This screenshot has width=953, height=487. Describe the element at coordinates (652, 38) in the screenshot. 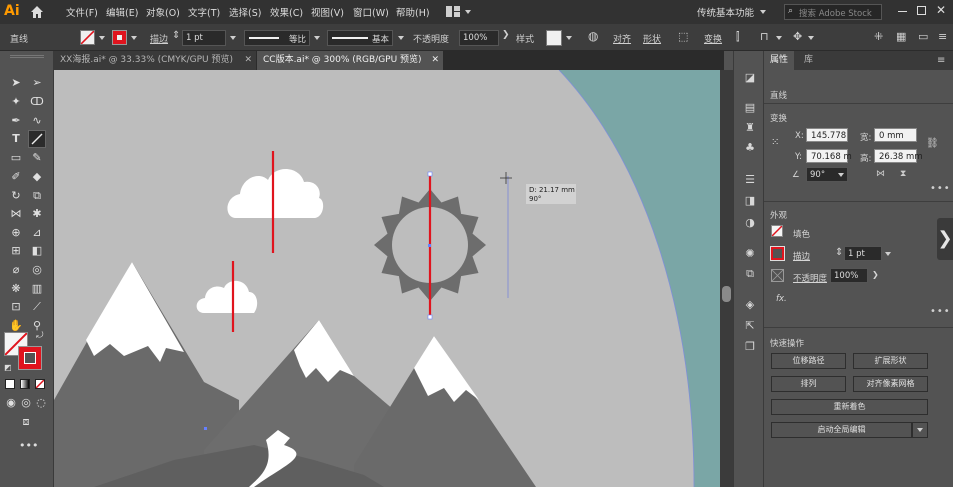

I see `shape-button: 形状` at that location.